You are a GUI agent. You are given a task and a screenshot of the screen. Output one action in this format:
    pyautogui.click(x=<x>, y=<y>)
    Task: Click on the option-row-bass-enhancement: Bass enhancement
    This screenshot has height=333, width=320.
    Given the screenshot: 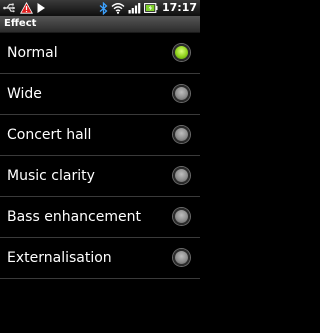 What is the action you would take?
    pyautogui.click(x=100, y=217)
    